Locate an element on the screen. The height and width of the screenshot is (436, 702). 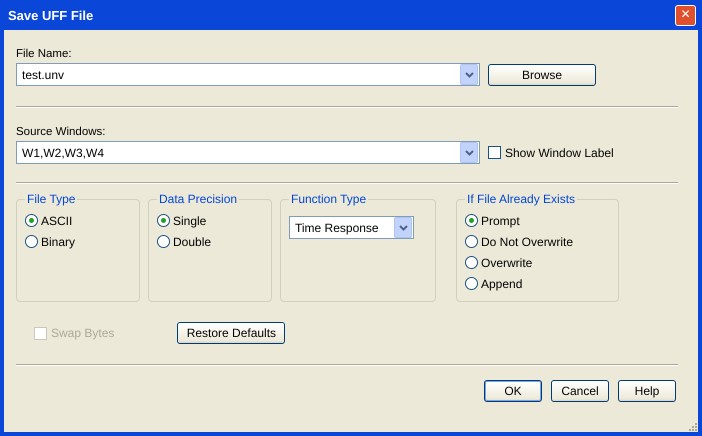
dialog-button: Cancel is located at coordinates (580, 391).